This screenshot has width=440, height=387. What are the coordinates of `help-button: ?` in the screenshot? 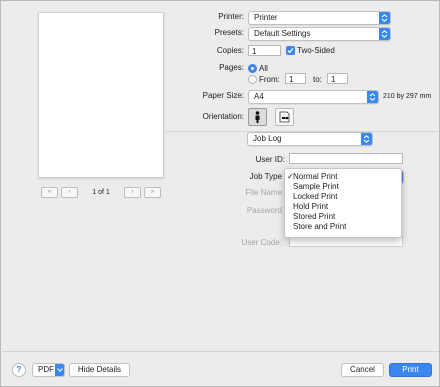 It's located at (19, 370).